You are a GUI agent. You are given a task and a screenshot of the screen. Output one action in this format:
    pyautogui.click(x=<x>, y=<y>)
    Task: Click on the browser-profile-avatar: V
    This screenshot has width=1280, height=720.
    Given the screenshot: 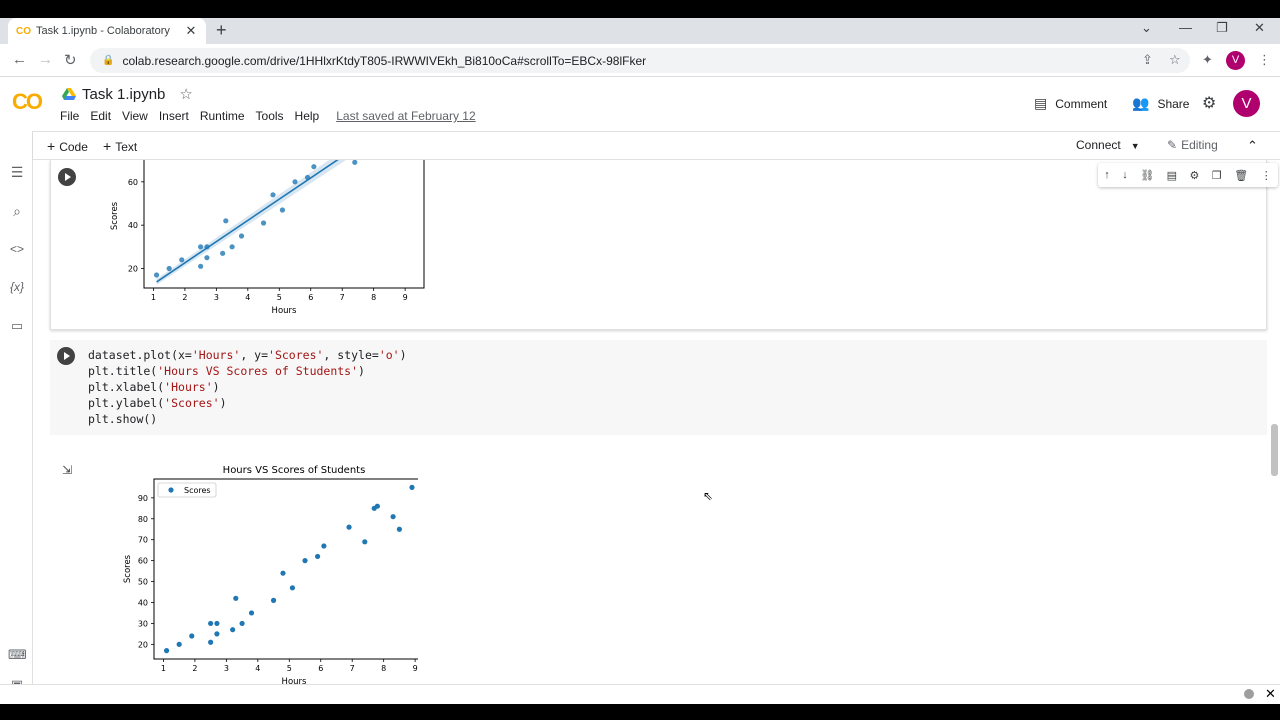 What is the action you would take?
    pyautogui.click(x=1235, y=60)
    